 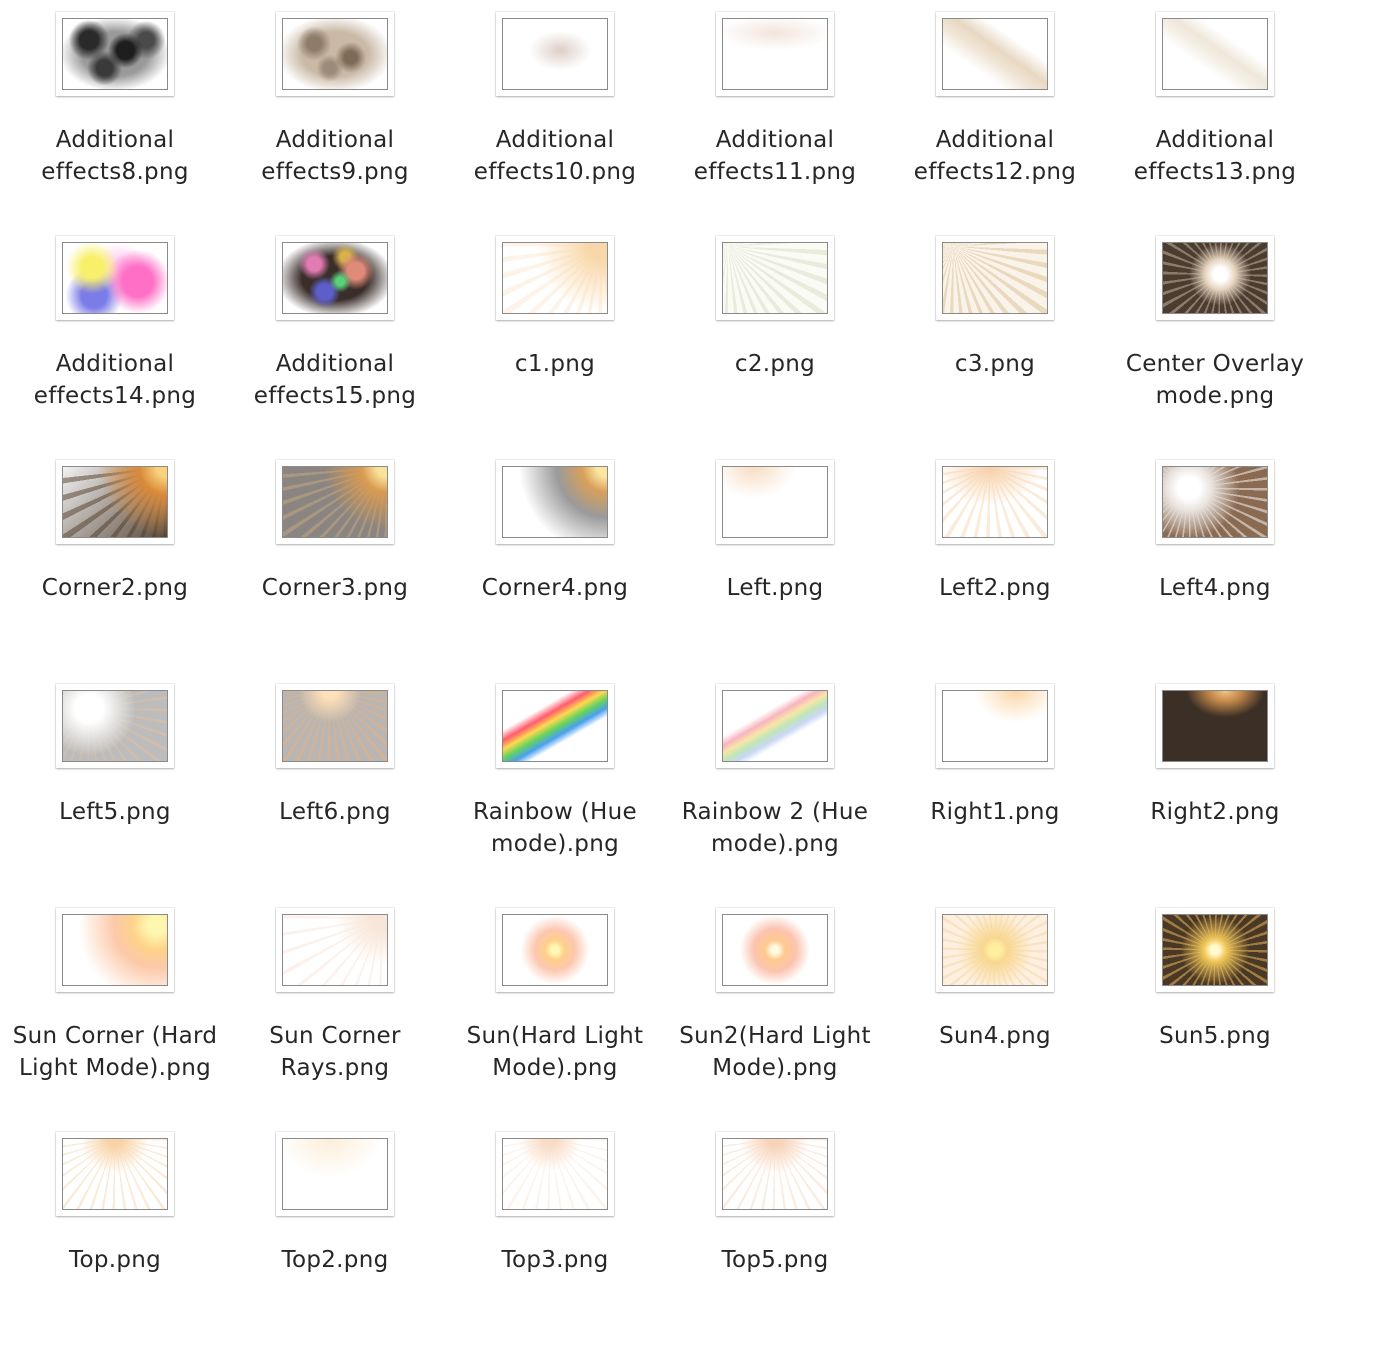 I want to click on file-item: c3.png, so click(x=995, y=340).